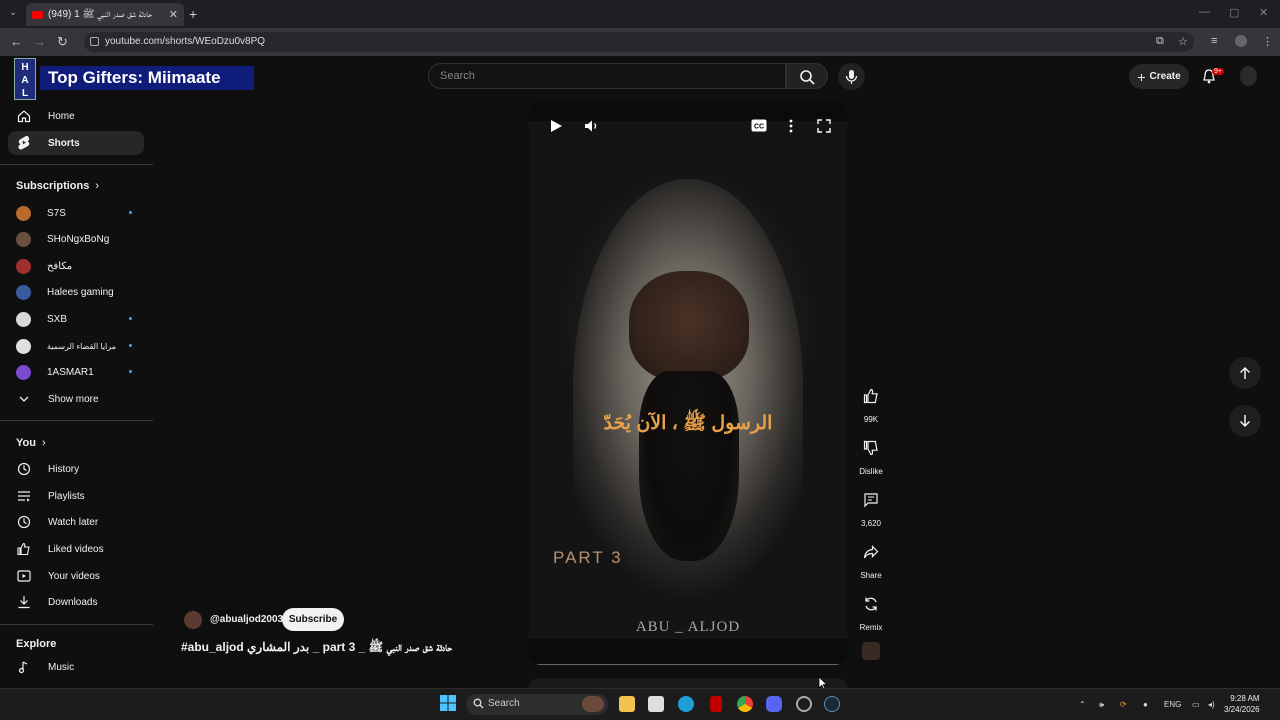 The width and height of the screenshot is (1280, 720). What do you see at coordinates (76, 319) in the screenshot?
I see `sidebar-subscription: SXB` at bounding box center [76, 319].